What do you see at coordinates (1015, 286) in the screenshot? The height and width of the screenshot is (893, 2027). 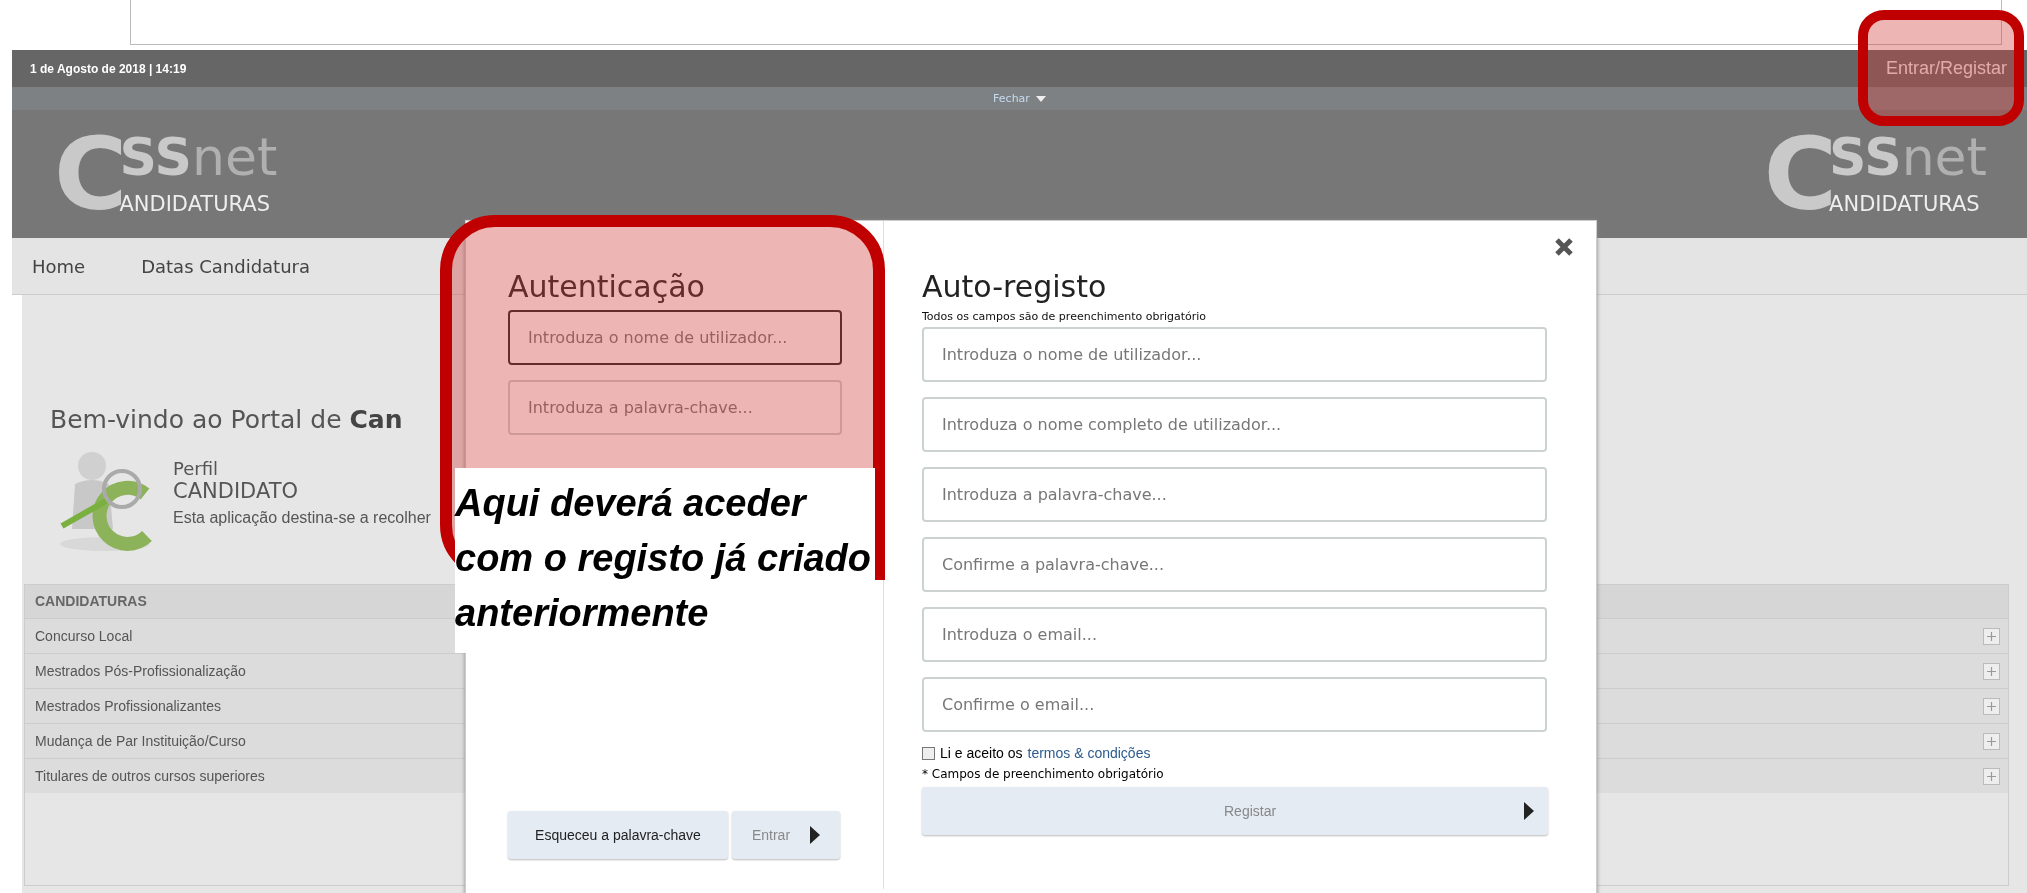 I see `register-title: Auto-registo` at bounding box center [1015, 286].